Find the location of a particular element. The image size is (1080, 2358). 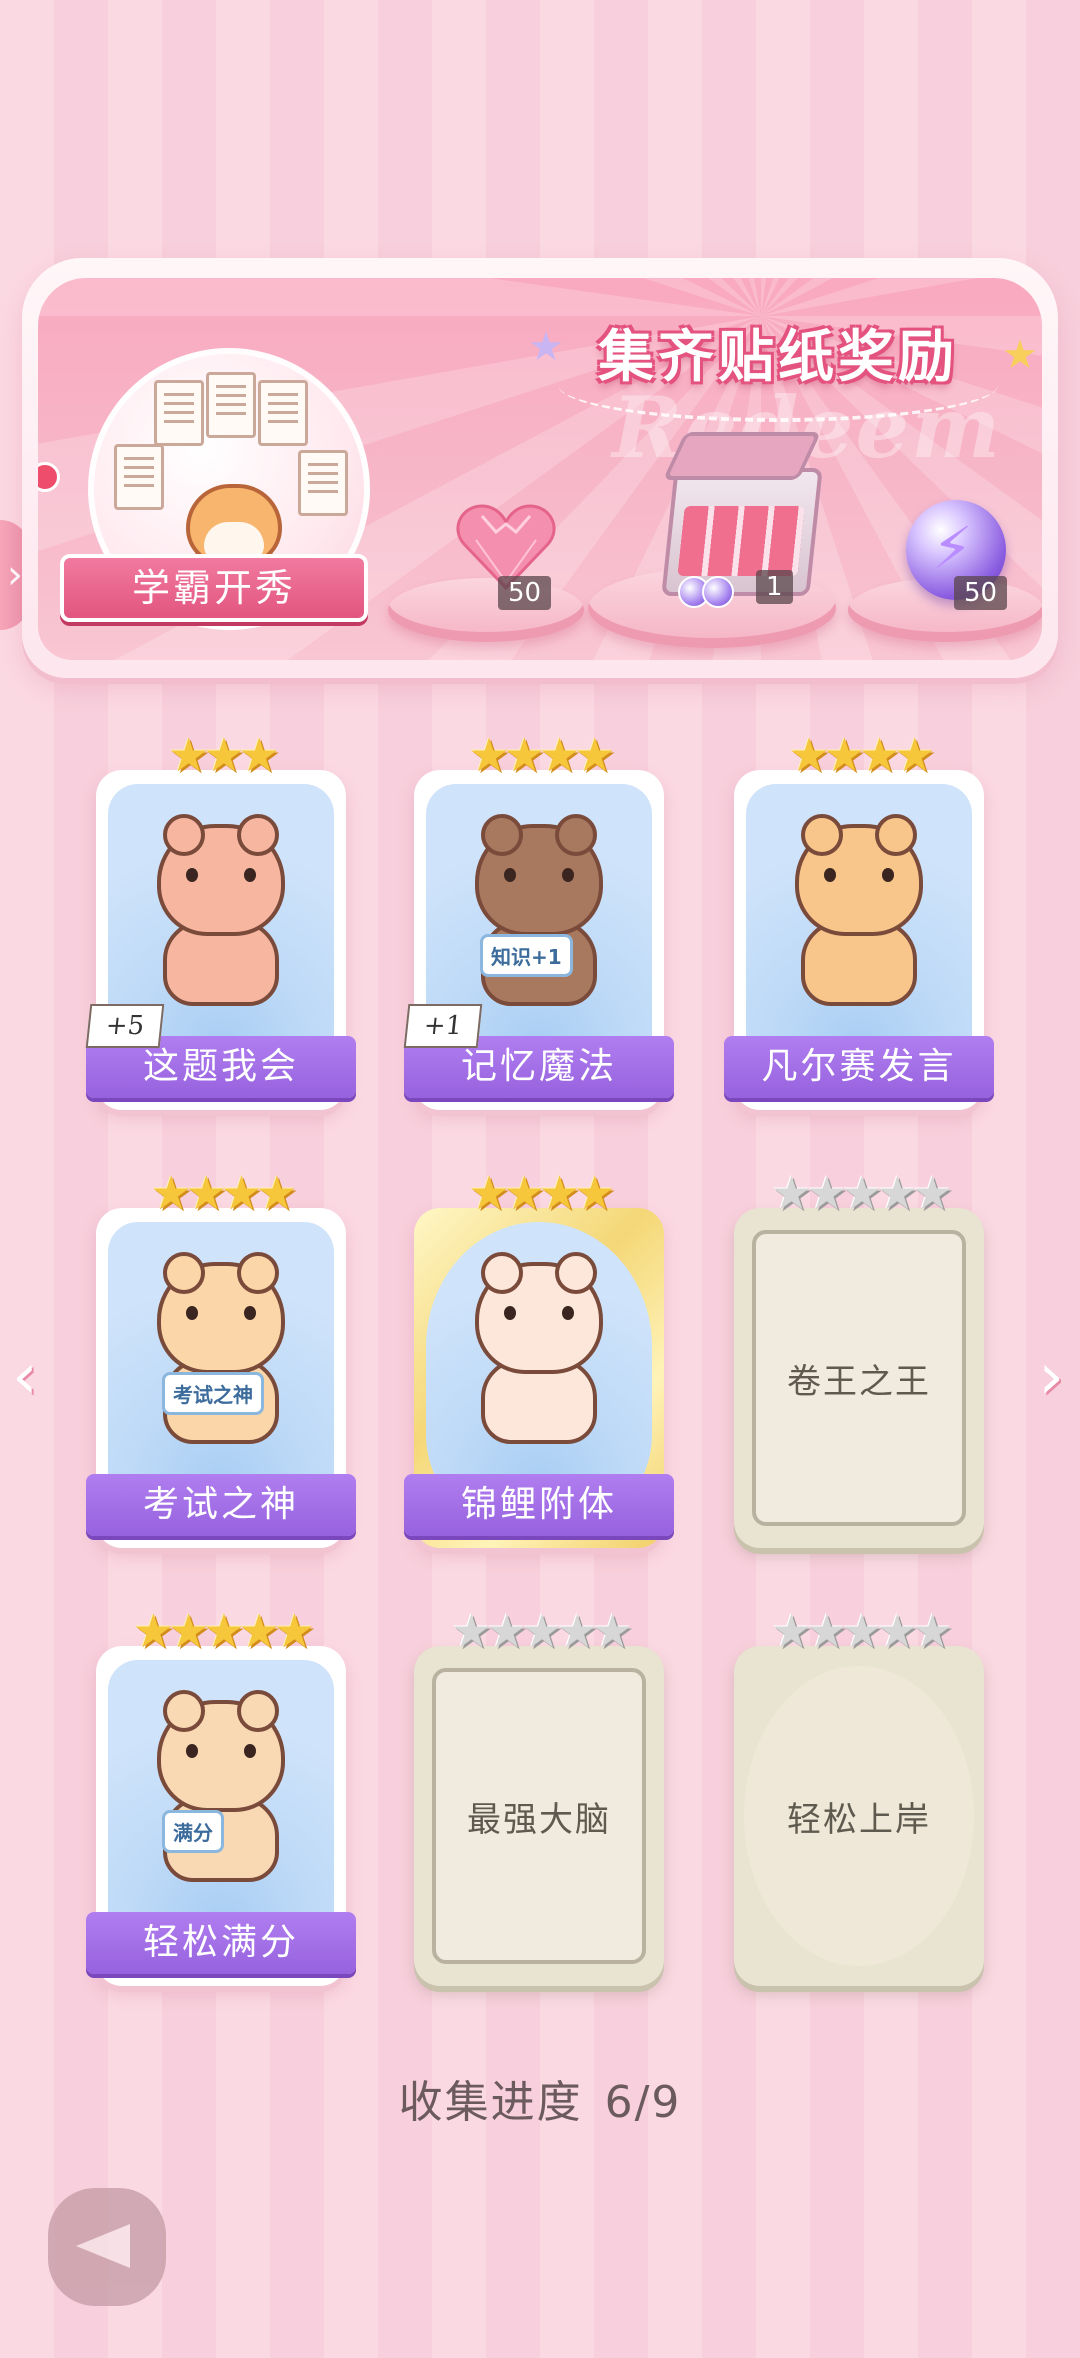

bonus-tag: +1 is located at coordinates (443, 1026).